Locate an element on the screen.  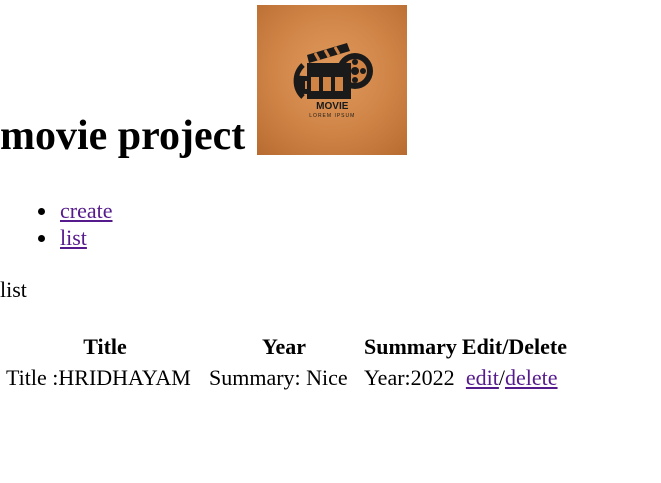
list-link: list is located at coordinates (73, 237).